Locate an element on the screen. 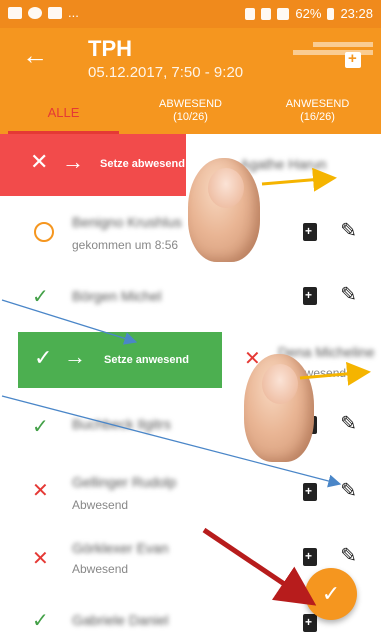 Image resolution: width=381 pixels, height=633 pixels. whatsapp-notification-icon is located at coordinates (35, 12).